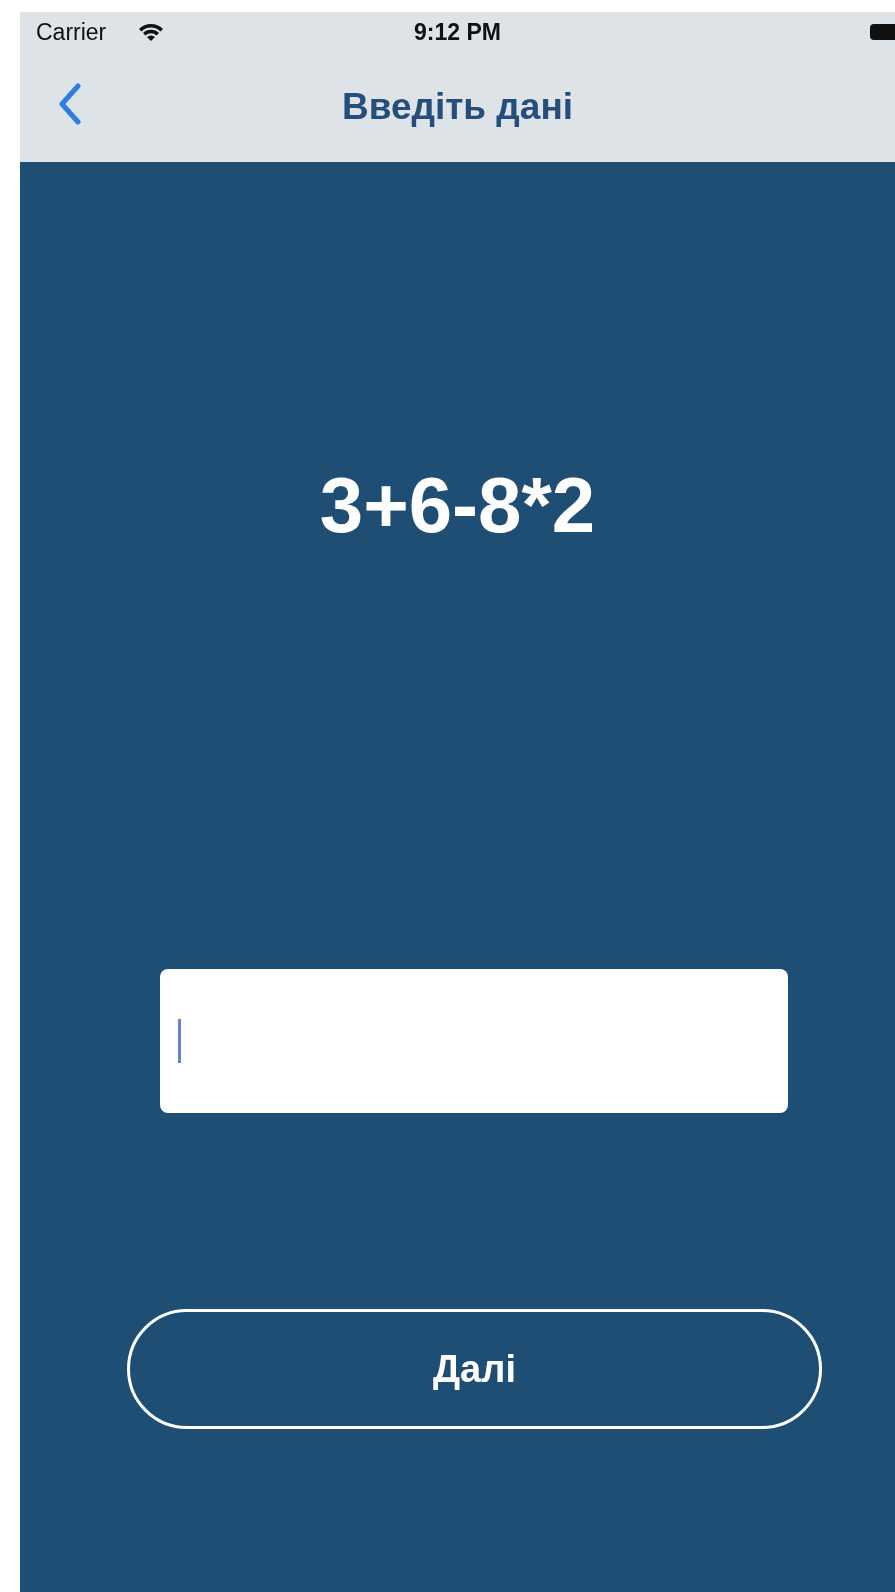  I want to click on status-time: 9:12 PM, so click(457, 32).